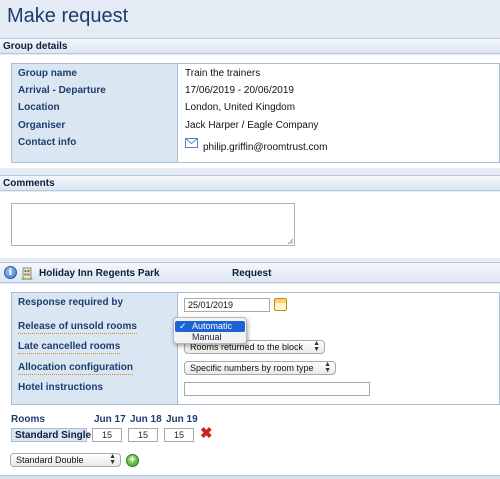  Describe the element at coordinates (240, 107) in the screenshot. I see `location-value: London, United Kingdom` at that location.